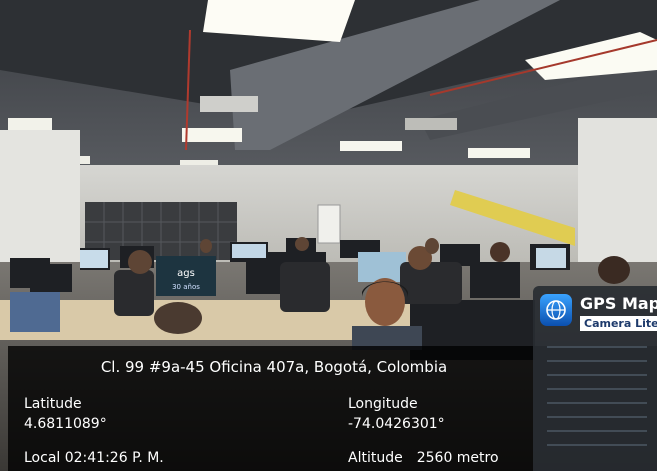 Image resolution: width=657 pixels, height=471 pixels. Describe the element at coordinates (94, 458) in the screenshot. I see `local-time: Local 02:41:26 P. M.` at that location.